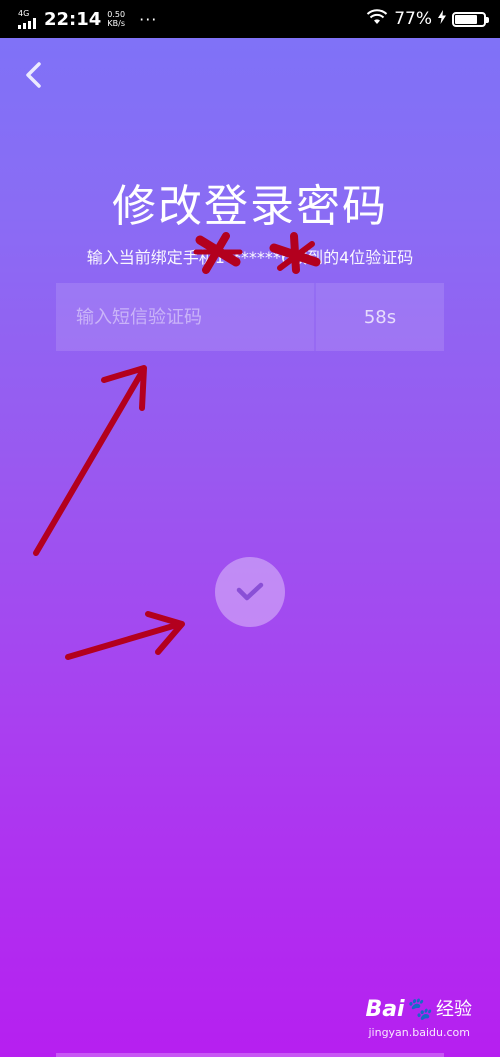  I want to click on speed-value: 0.50, so click(116, 14).